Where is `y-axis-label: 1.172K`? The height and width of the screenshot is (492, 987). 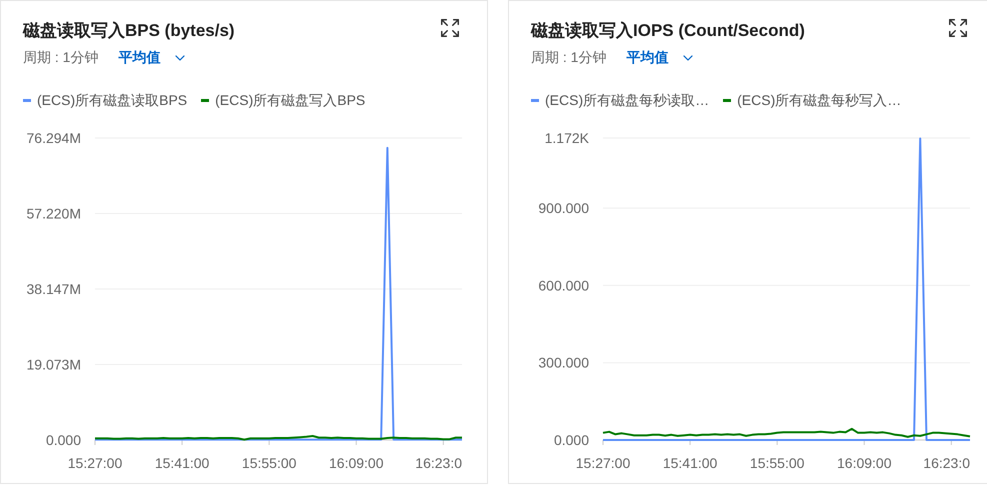 y-axis-label: 1.172K is located at coordinates (566, 138).